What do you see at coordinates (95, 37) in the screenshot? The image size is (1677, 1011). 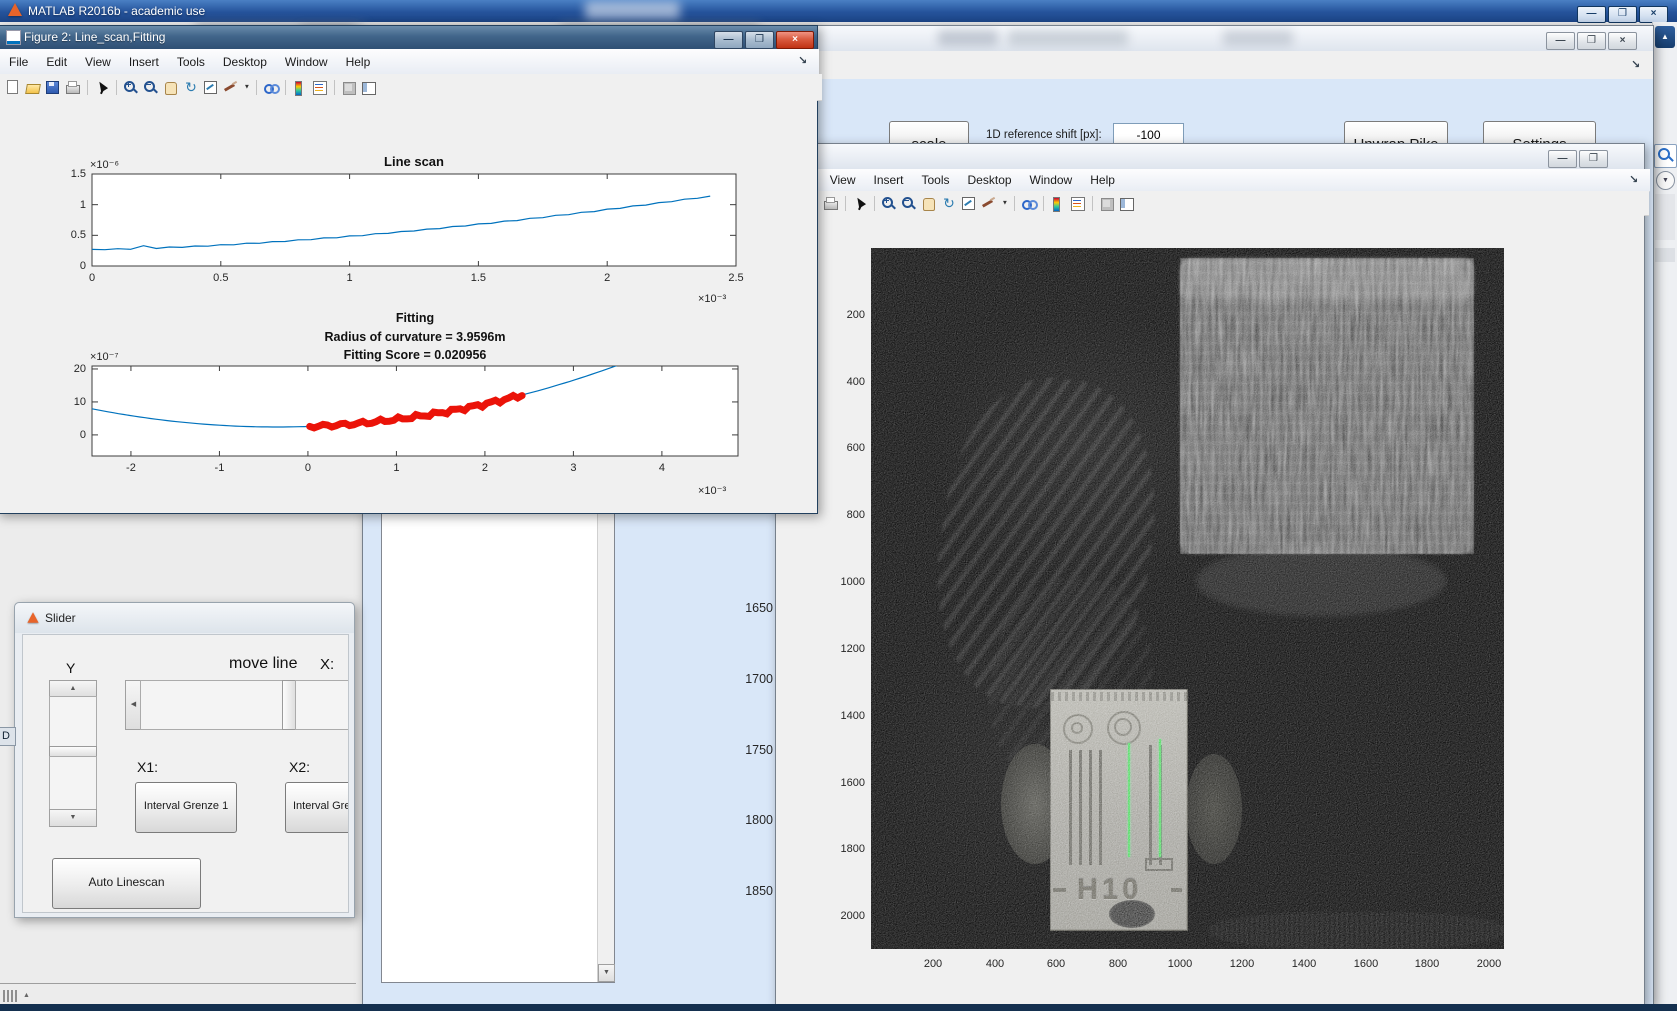 I see `figure2-title: Figure 2: Line_scan,Fitting` at bounding box center [95, 37].